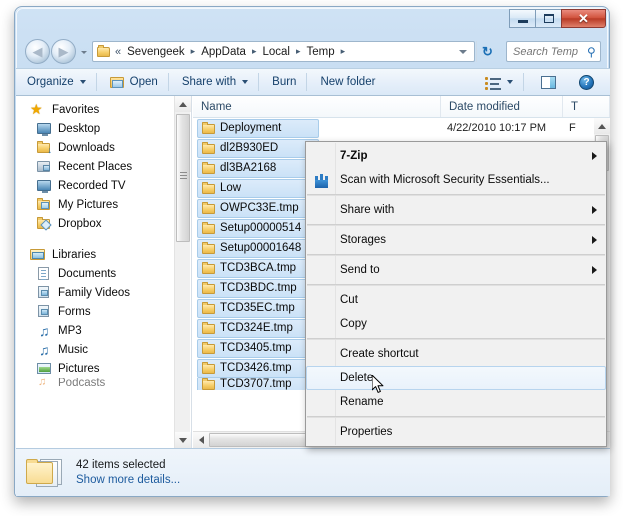 The width and height of the screenshot is (623, 516). I want to click on column-header-date-modified: Date modified, so click(502, 106).